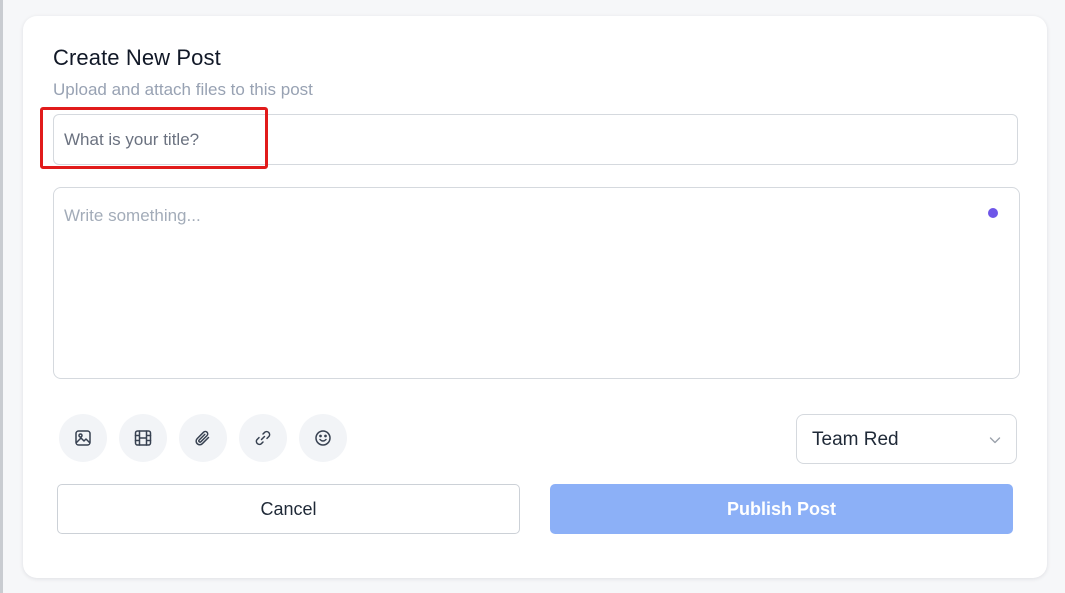 The height and width of the screenshot is (593, 1065). Describe the element at coordinates (993, 213) in the screenshot. I see `status-dot` at that location.